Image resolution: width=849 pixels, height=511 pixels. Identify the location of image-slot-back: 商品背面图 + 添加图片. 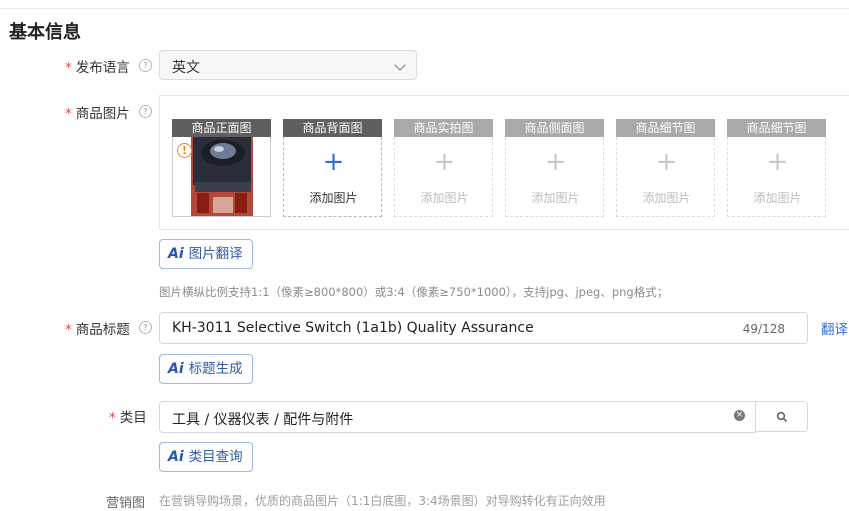
(332, 168).